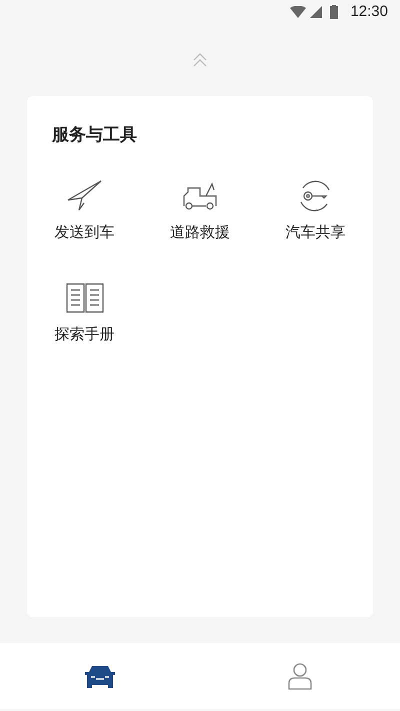  I want to click on car-icon, so click(100, 677).